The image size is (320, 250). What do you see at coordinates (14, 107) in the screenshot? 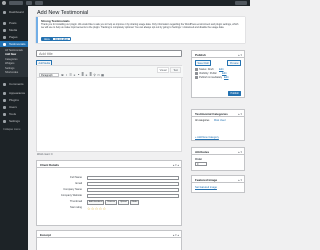
I see `sidebar-item-users: Users` at bounding box center [14, 107].